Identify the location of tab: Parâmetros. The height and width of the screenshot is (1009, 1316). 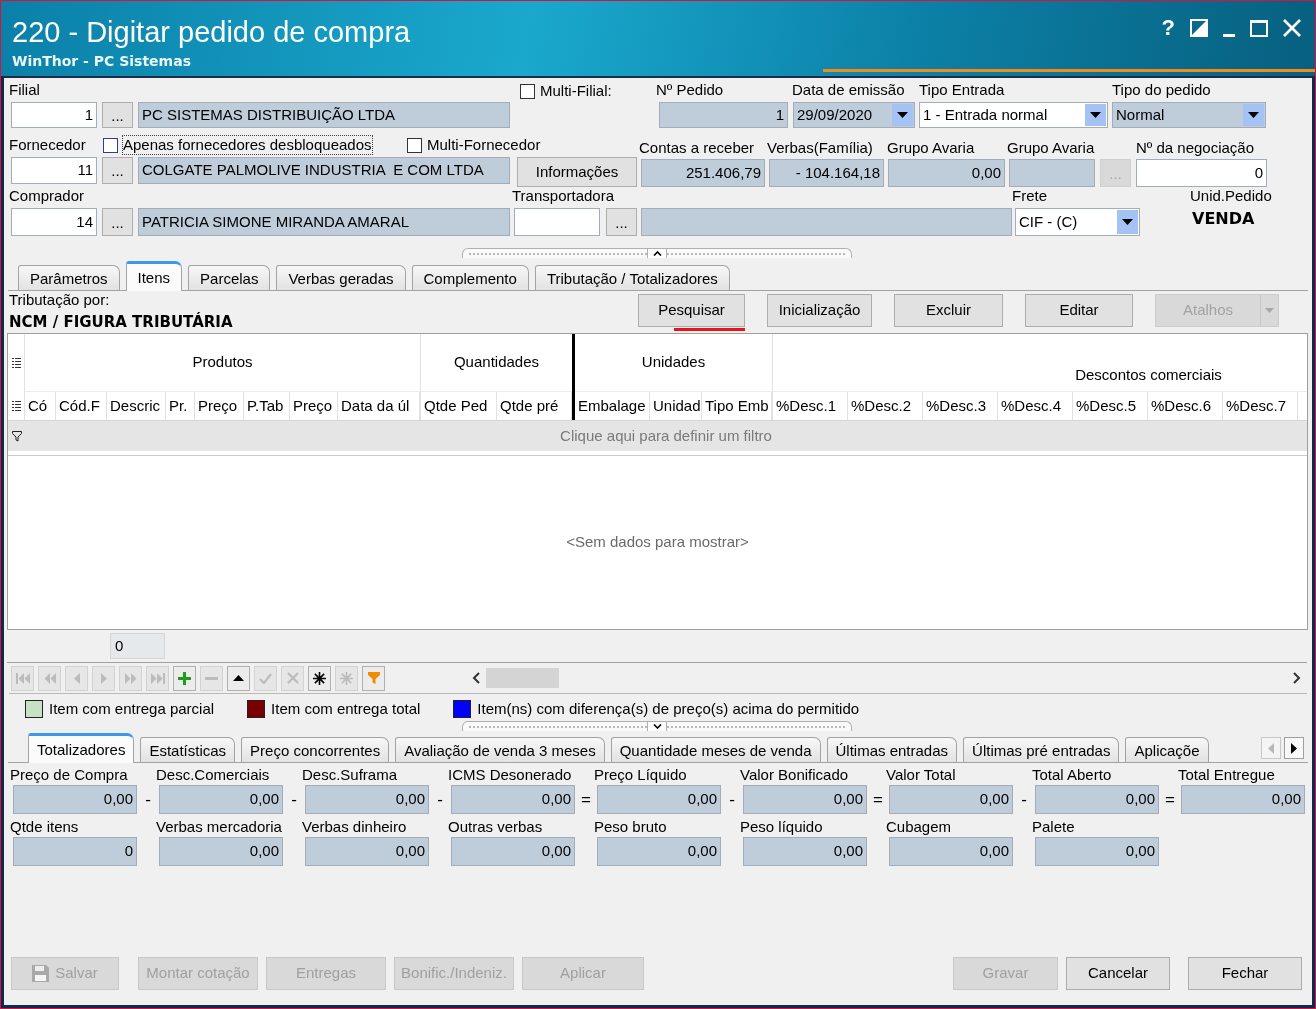
(69, 277).